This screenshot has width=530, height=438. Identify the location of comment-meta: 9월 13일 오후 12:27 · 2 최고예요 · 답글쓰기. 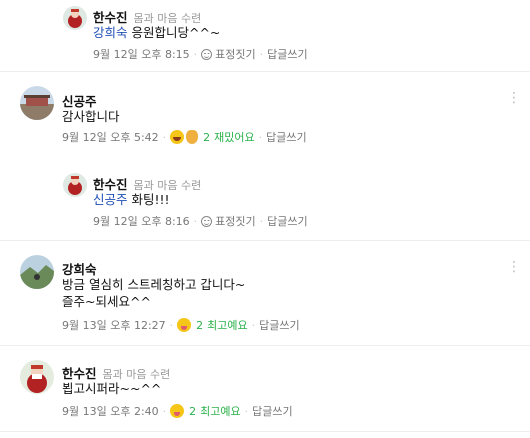
(181, 325).